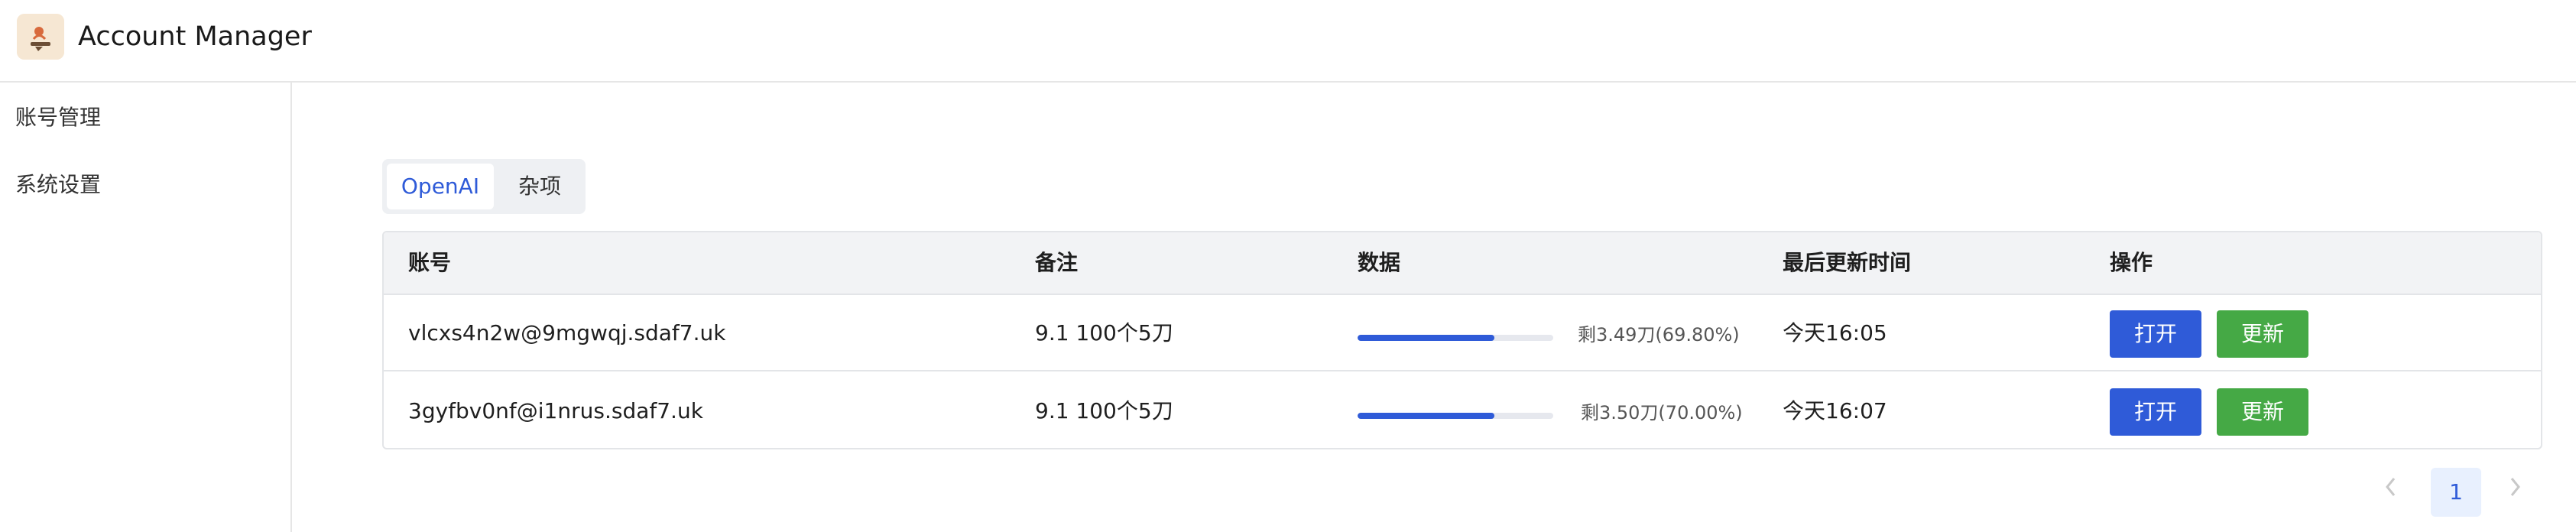 The image size is (2576, 532). Describe the element at coordinates (1835, 332) in the screenshot. I see `updated-cell: 今天16:05` at that location.